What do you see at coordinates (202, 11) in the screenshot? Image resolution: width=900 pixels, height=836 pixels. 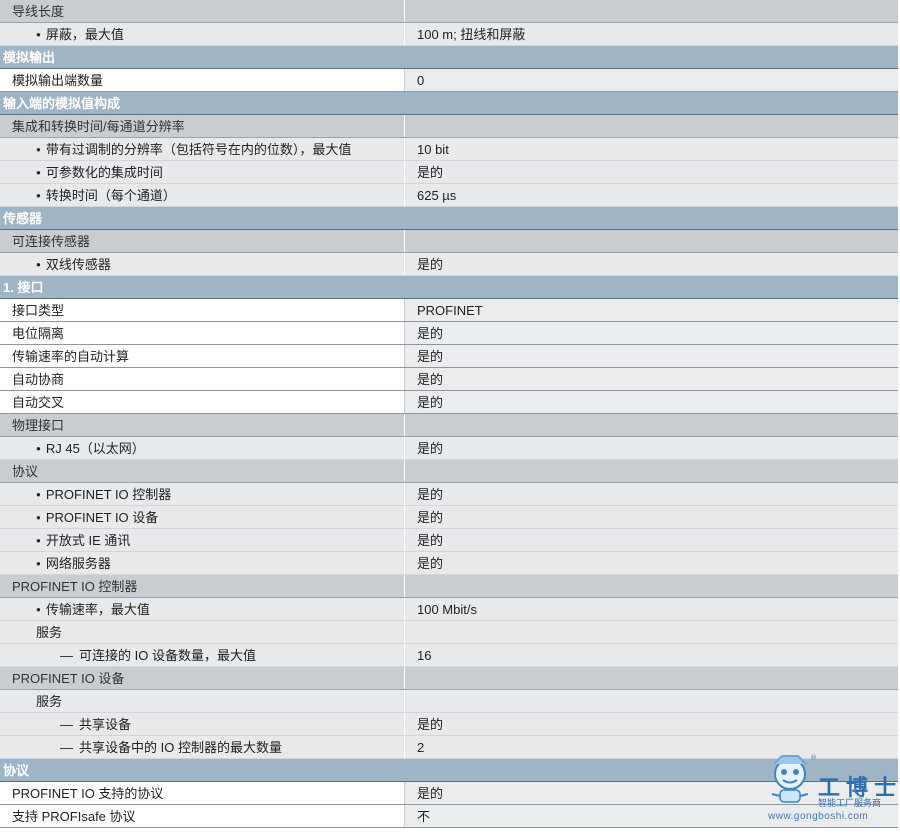 I see `spec-label: 导线长度` at bounding box center [202, 11].